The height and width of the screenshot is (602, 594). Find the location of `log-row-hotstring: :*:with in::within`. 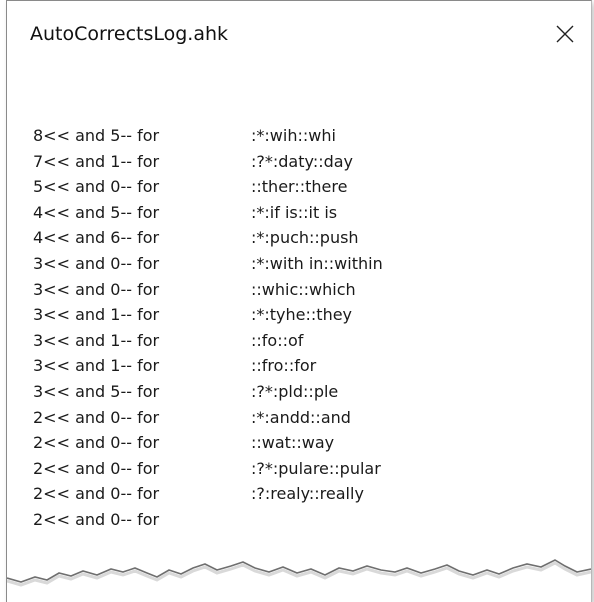

log-row-hotstring: :*:with in::within is located at coordinates (317, 263).